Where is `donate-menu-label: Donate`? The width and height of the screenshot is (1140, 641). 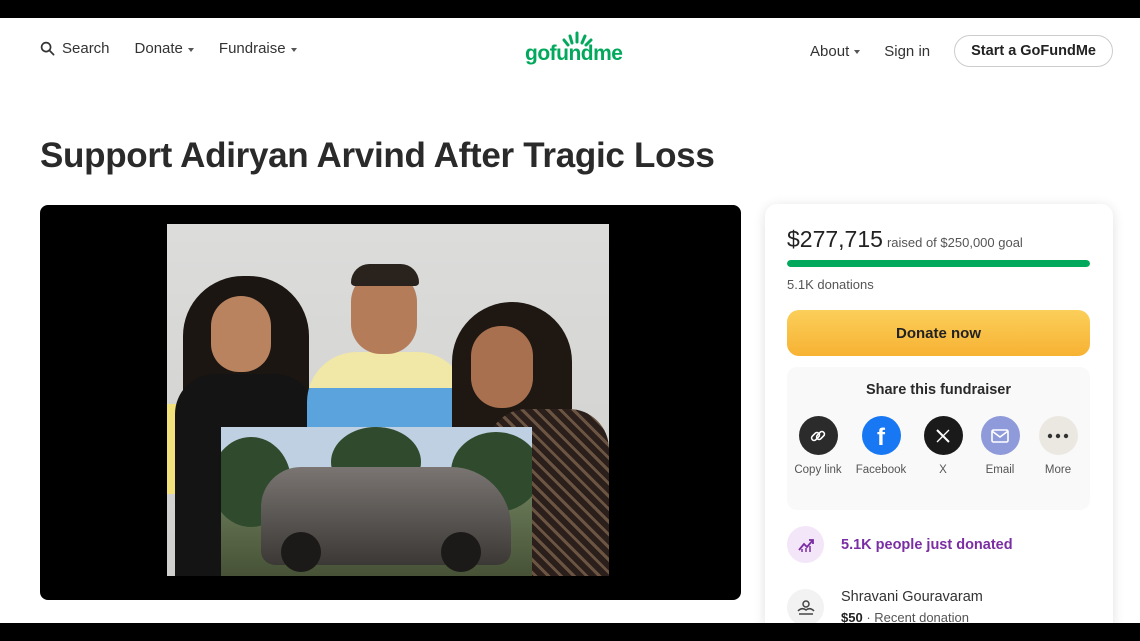
donate-menu-label: Donate is located at coordinates (158, 48).